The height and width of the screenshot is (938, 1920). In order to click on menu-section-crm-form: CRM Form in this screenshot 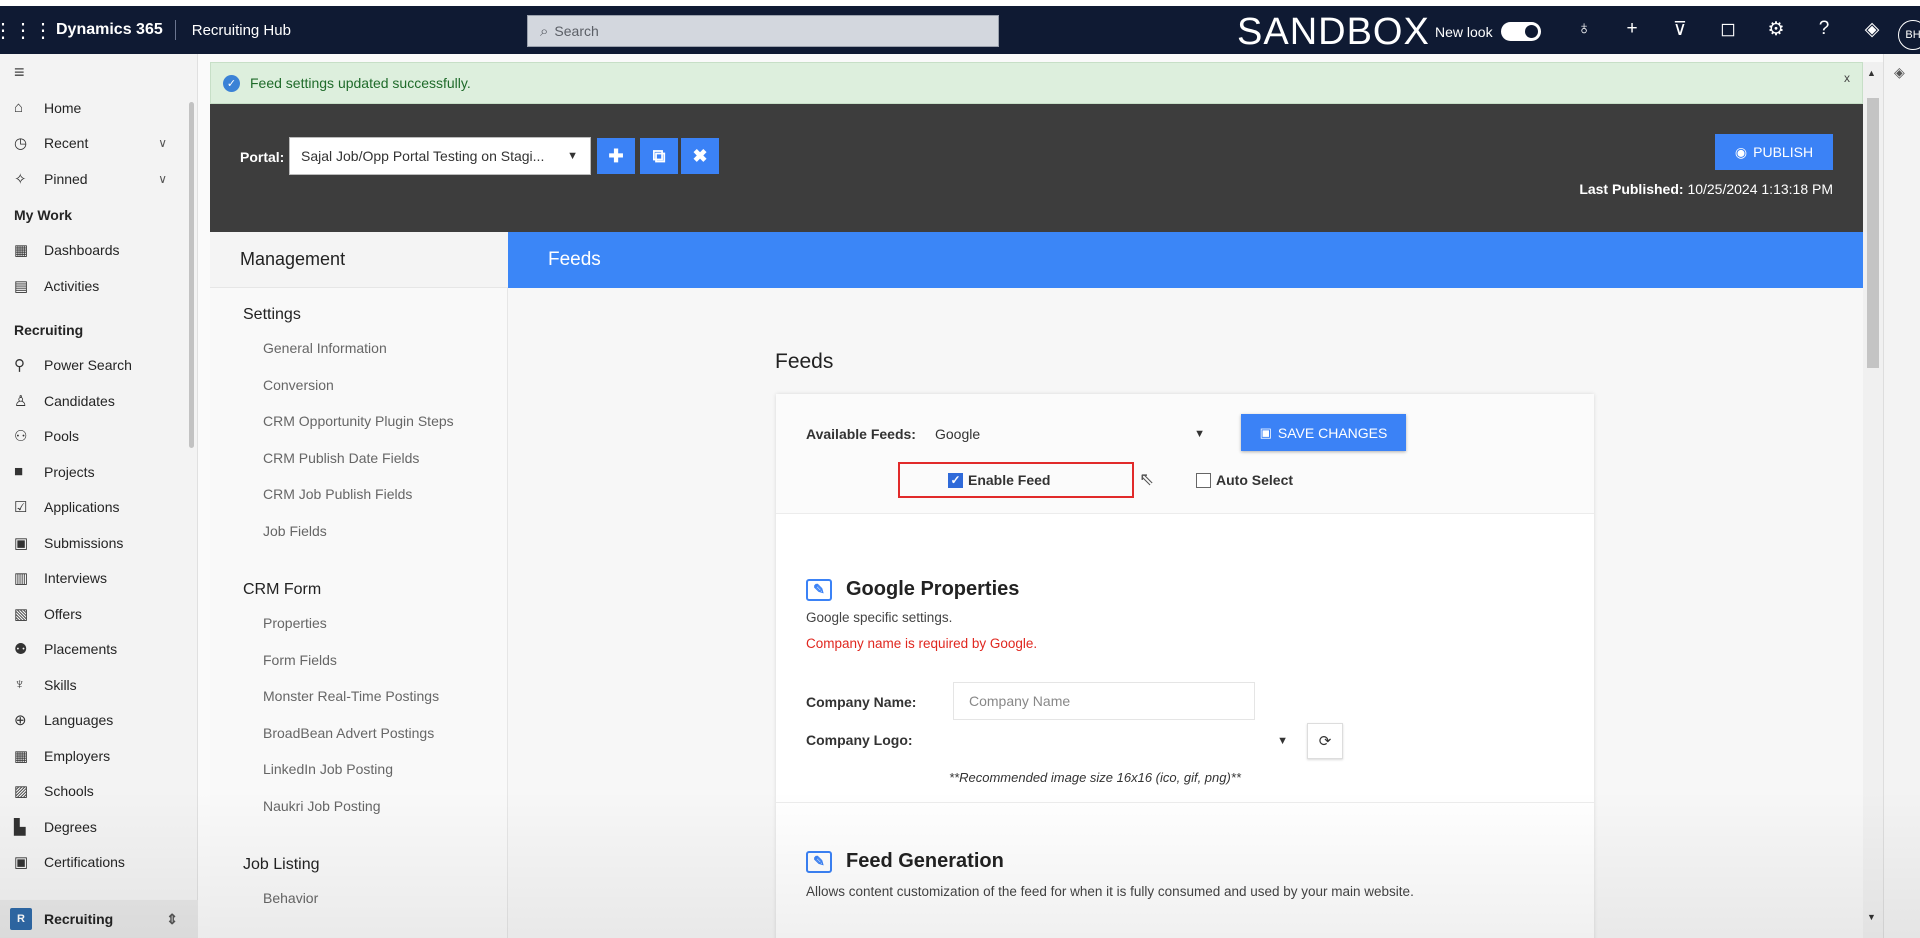, I will do `click(282, 589)`.